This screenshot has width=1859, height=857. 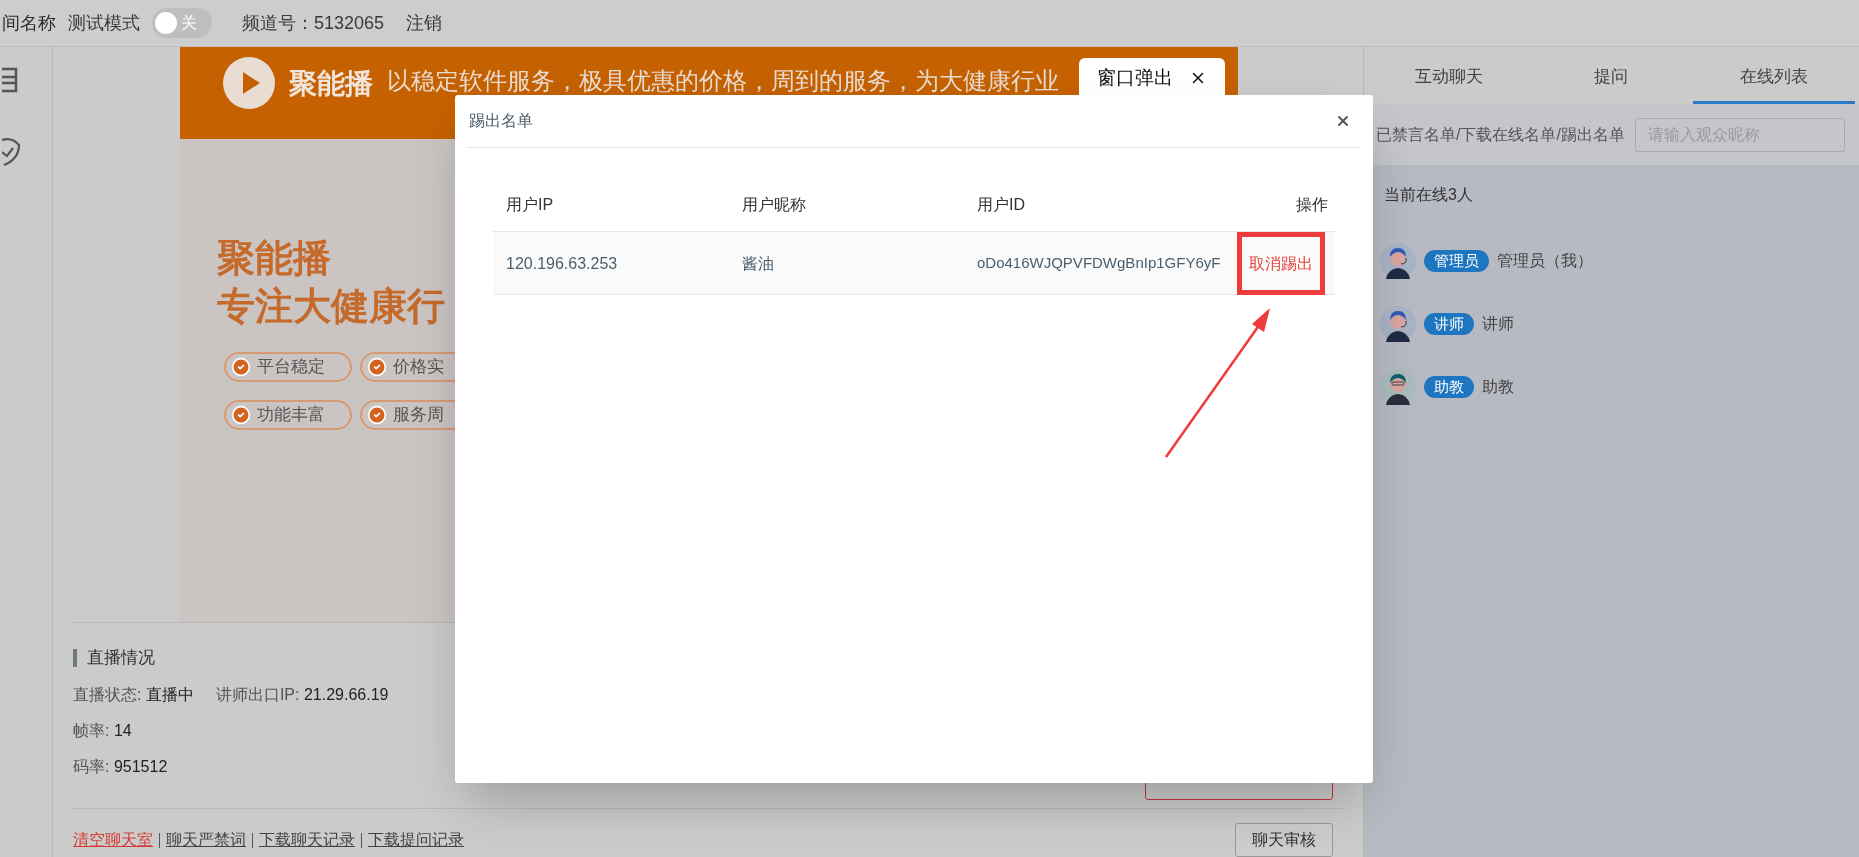 What do you see at coordinates (1449, 75) in the screenshot?
I see `panel-tab: 互动聊天` at bounding box center [1449, 75].